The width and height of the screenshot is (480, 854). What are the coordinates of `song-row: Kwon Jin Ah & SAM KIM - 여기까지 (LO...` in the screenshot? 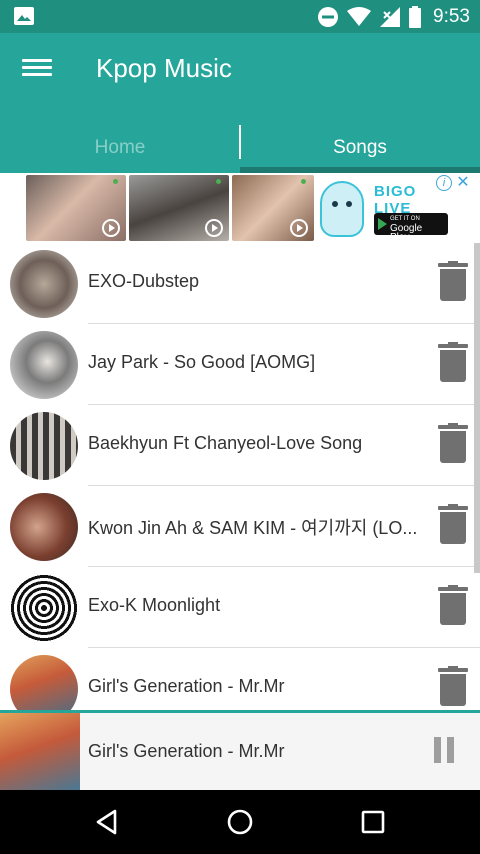 It's located at (240, 526).